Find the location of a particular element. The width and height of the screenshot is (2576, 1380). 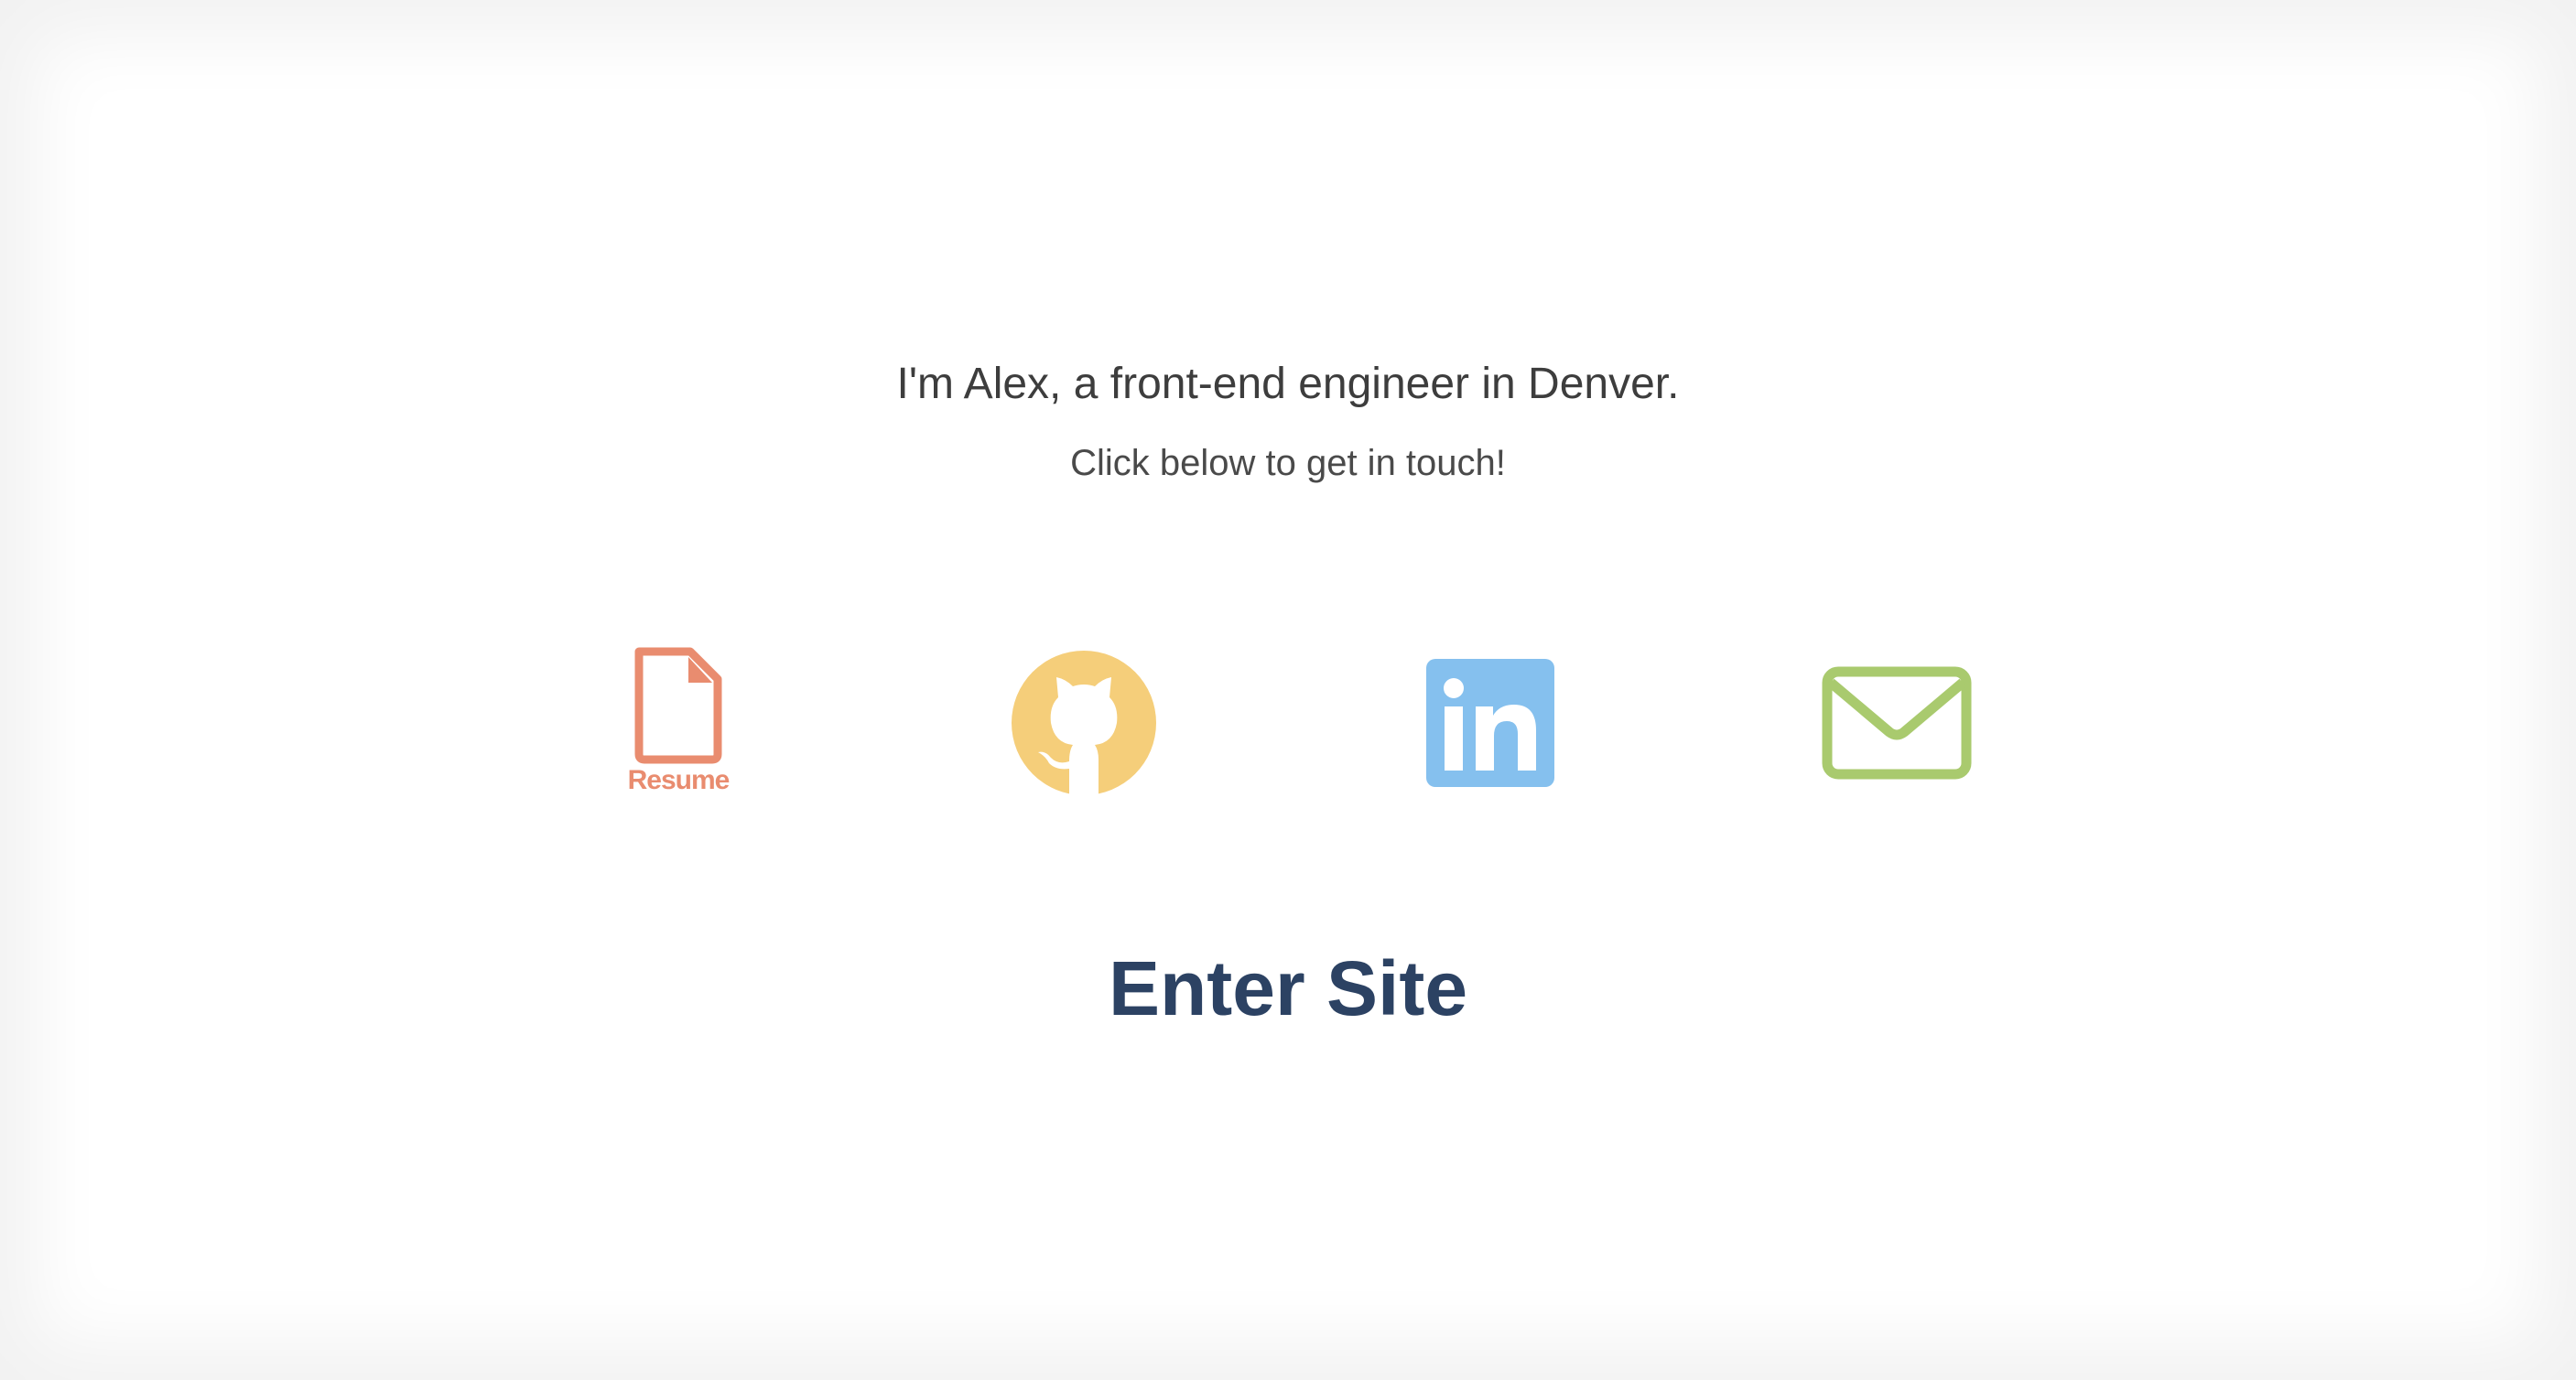

enter-site-button: Enter Site is located at coordinates (1288, 988).